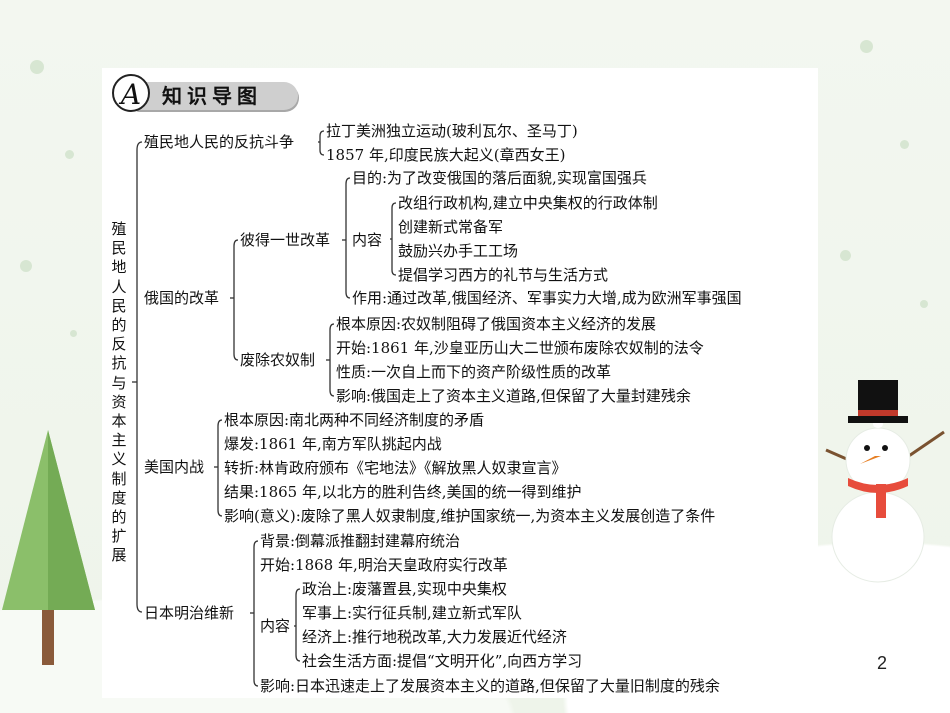 The height and width of the screenshot is (713, 950). What do you see at coordinates (182, 298) in the screenshot?
I see `node-russia: 俄国的改革` at bounding box center [182, 298].